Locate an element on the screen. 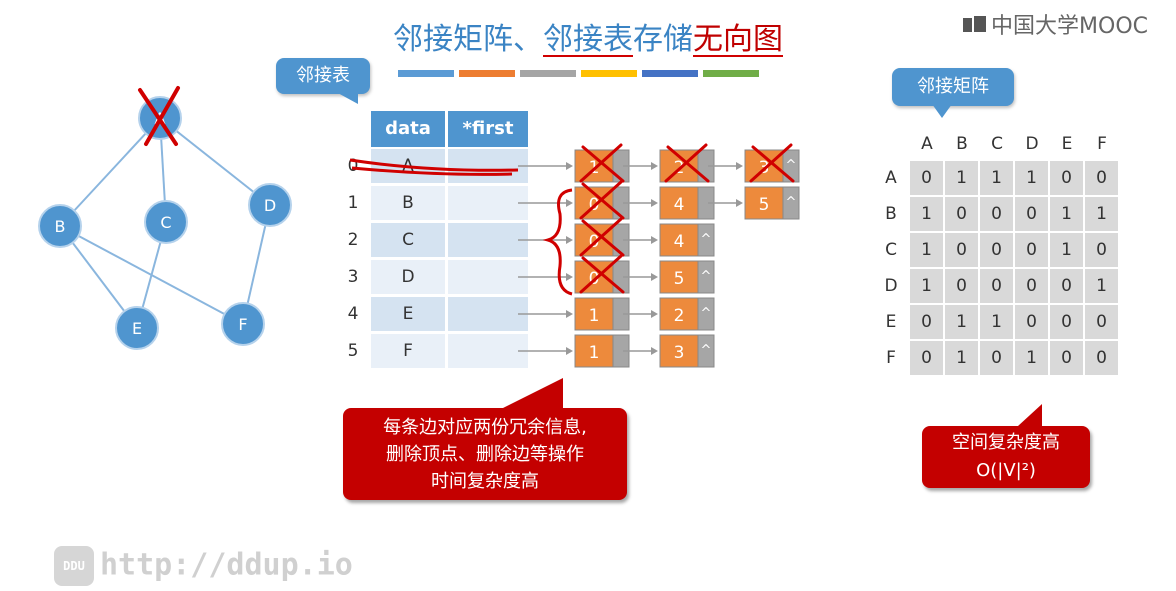  matrix-drawback-note: 空间复杂度高 O(|V|²) is located at coordinates (1006, 446).